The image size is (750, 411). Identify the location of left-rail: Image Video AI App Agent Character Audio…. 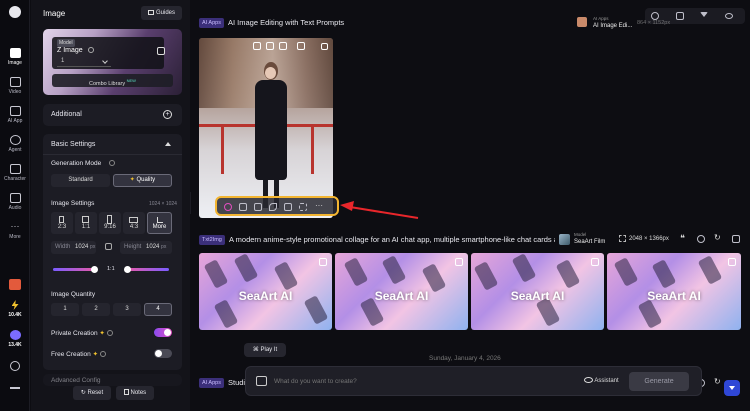
(15, 205).